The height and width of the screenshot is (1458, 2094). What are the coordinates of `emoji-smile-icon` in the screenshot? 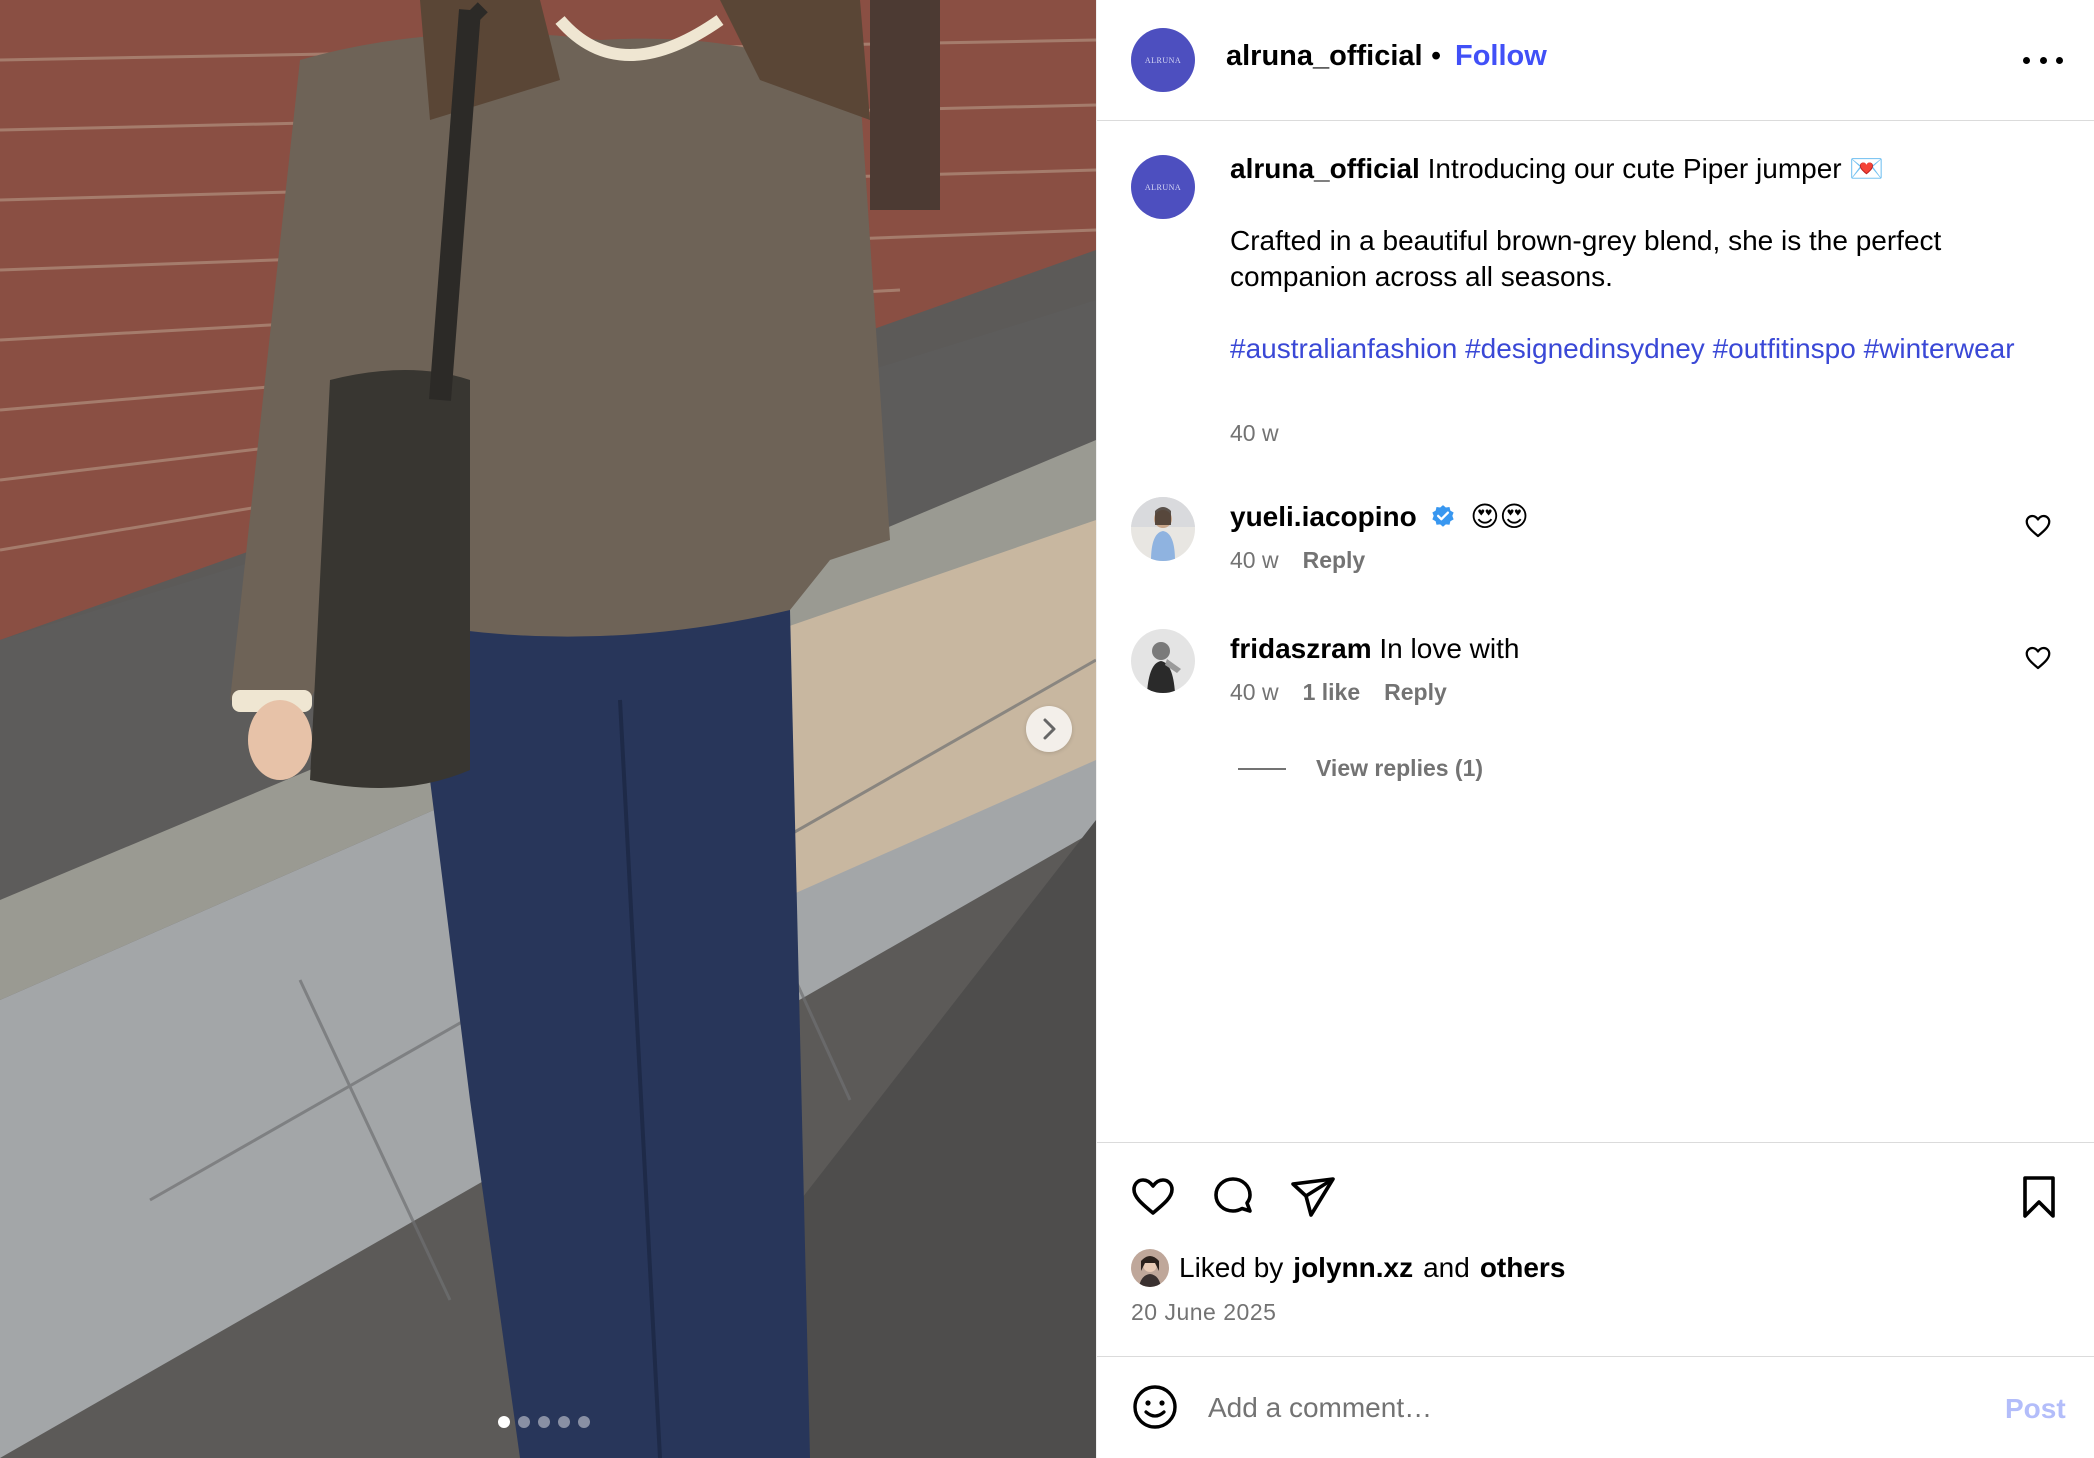 It's located at (1155, 1407).